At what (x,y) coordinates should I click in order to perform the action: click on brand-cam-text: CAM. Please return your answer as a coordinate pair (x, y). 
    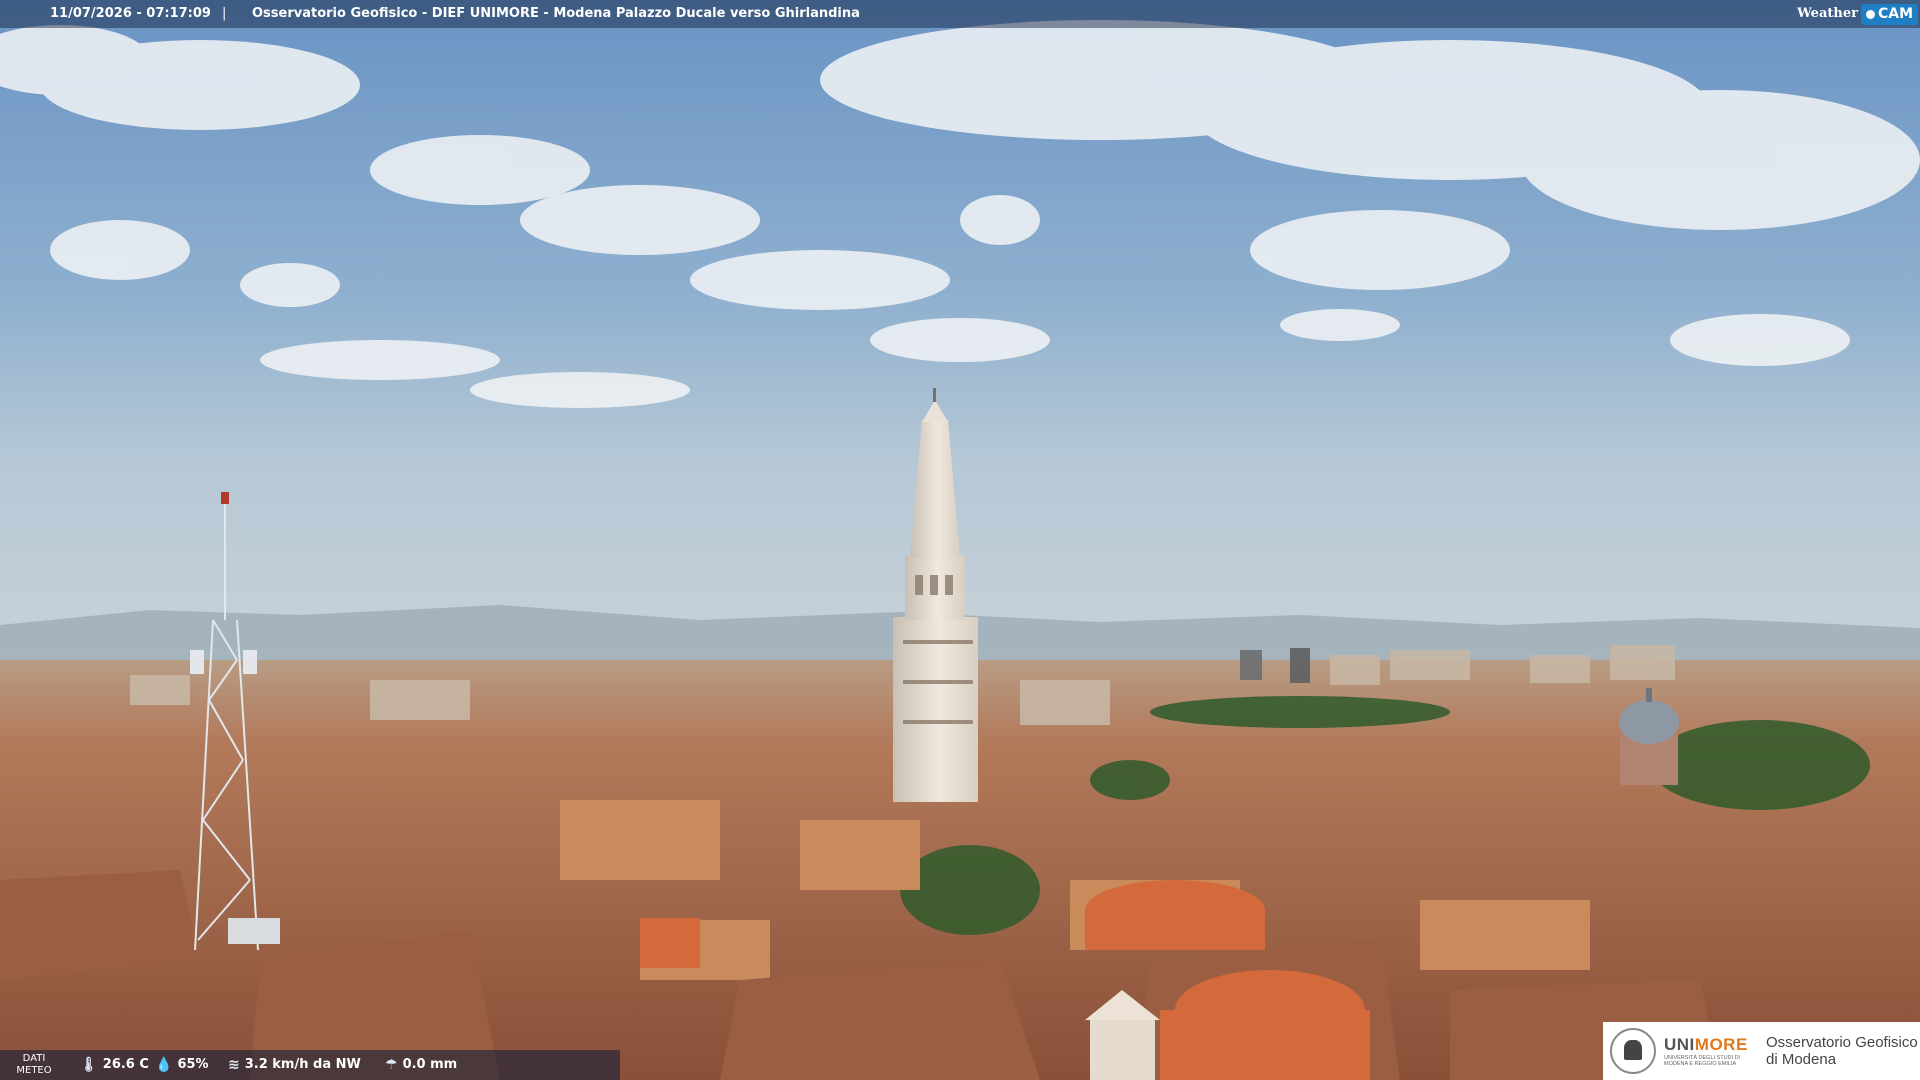
    Looking at the image, I should click on (1895, 13).